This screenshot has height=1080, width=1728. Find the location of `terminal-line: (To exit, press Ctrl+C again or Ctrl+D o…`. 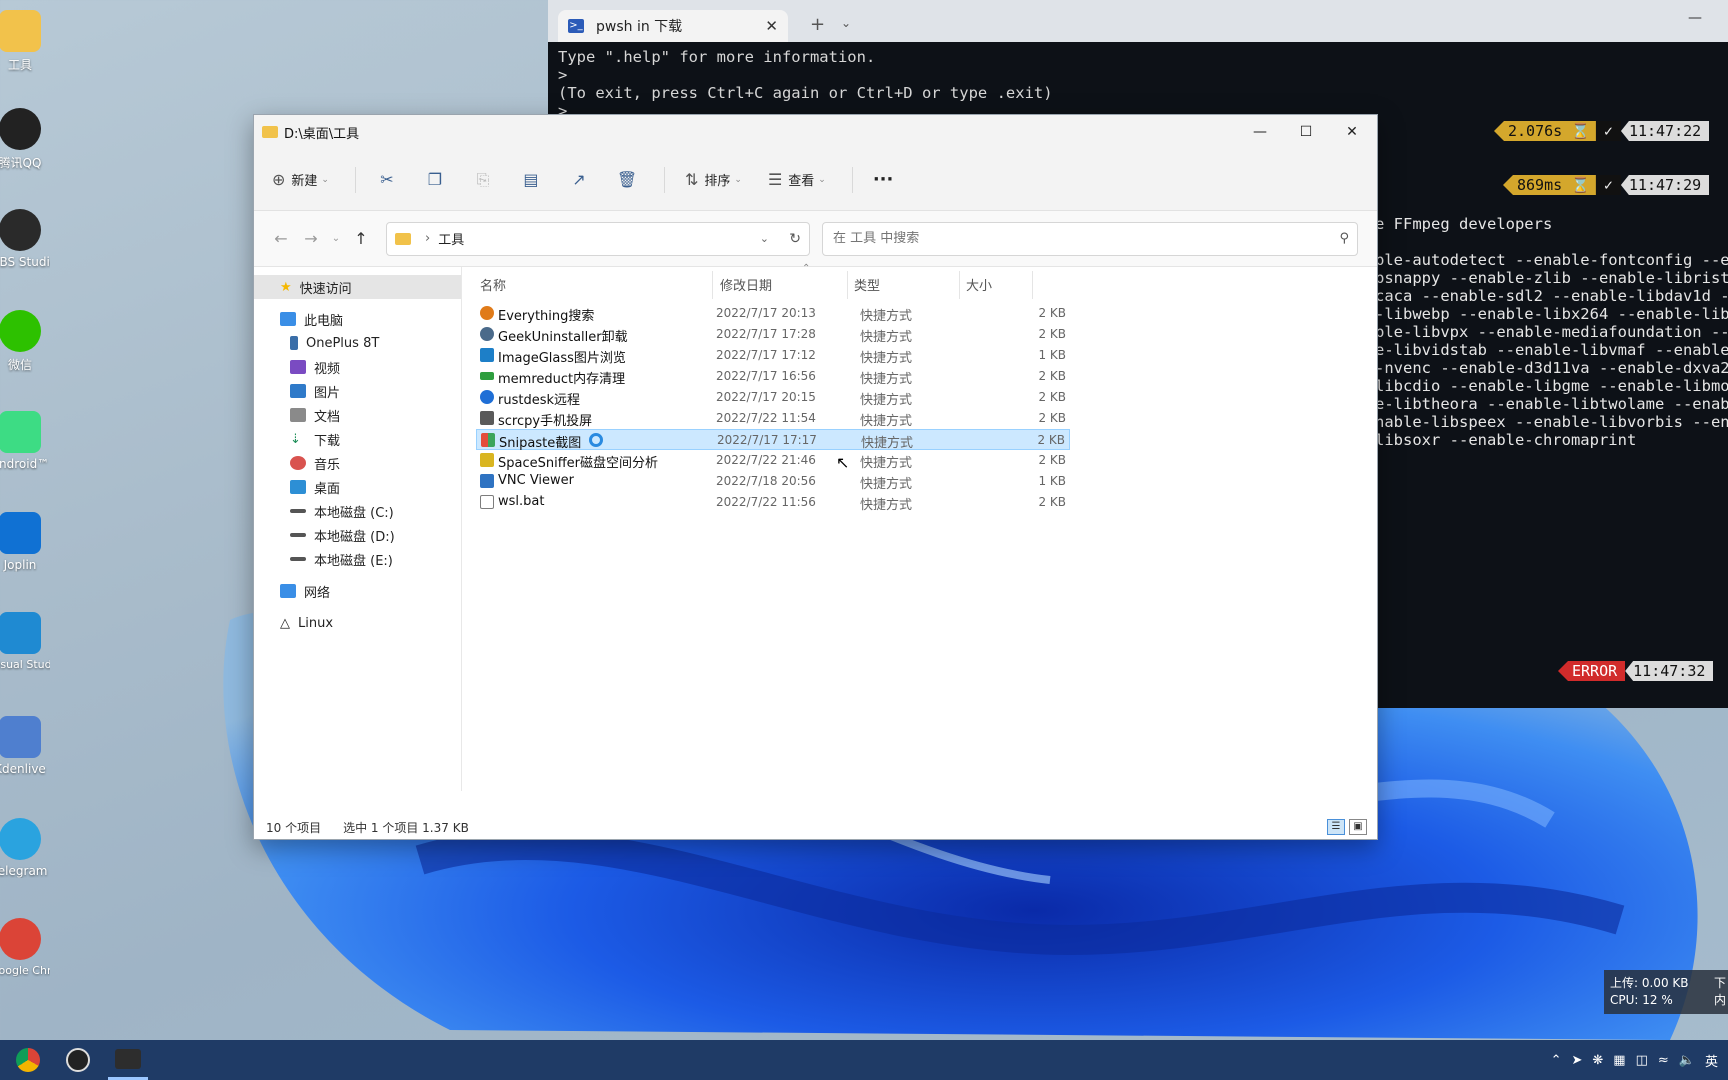

terminal-line: (To exit, press Ctrl+C again or Ctrl+D o… is located at coordinates (805, 93).